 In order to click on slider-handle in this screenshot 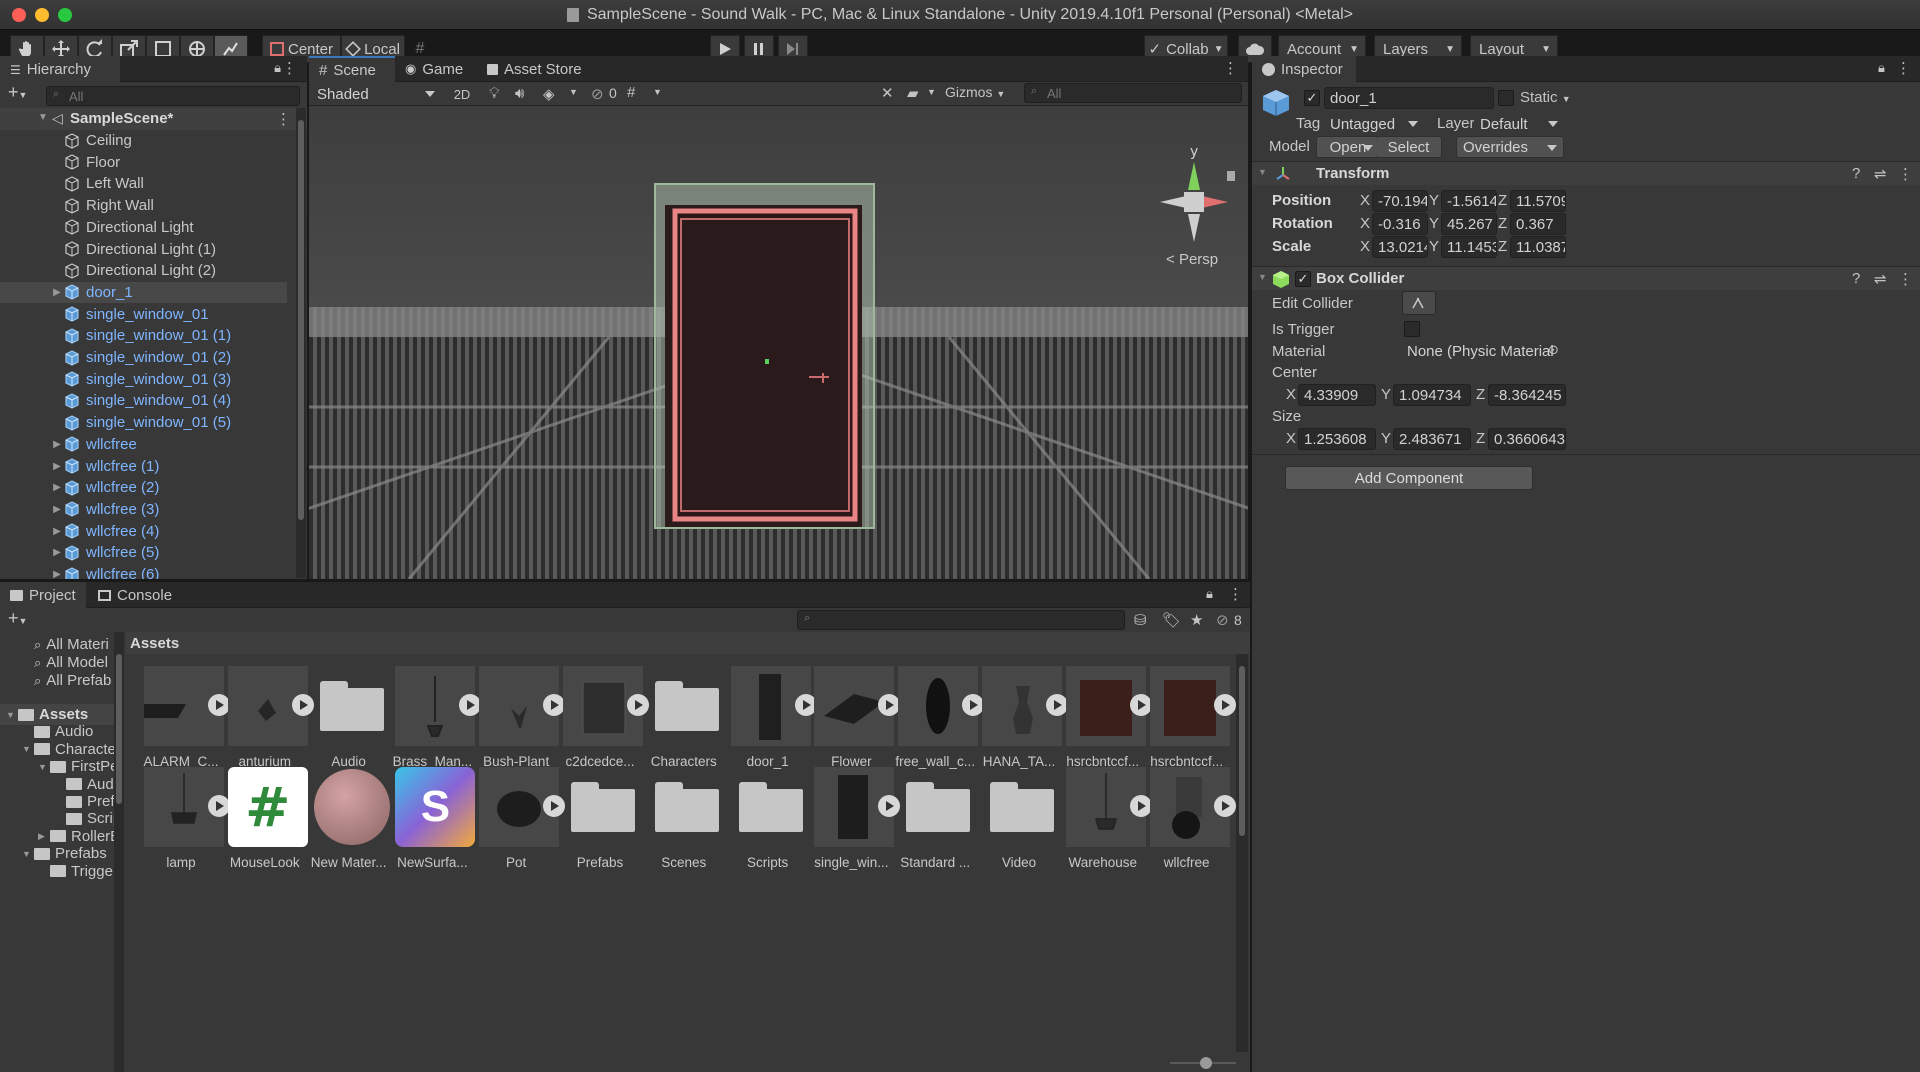, I will do `click(1206, 1063)`.